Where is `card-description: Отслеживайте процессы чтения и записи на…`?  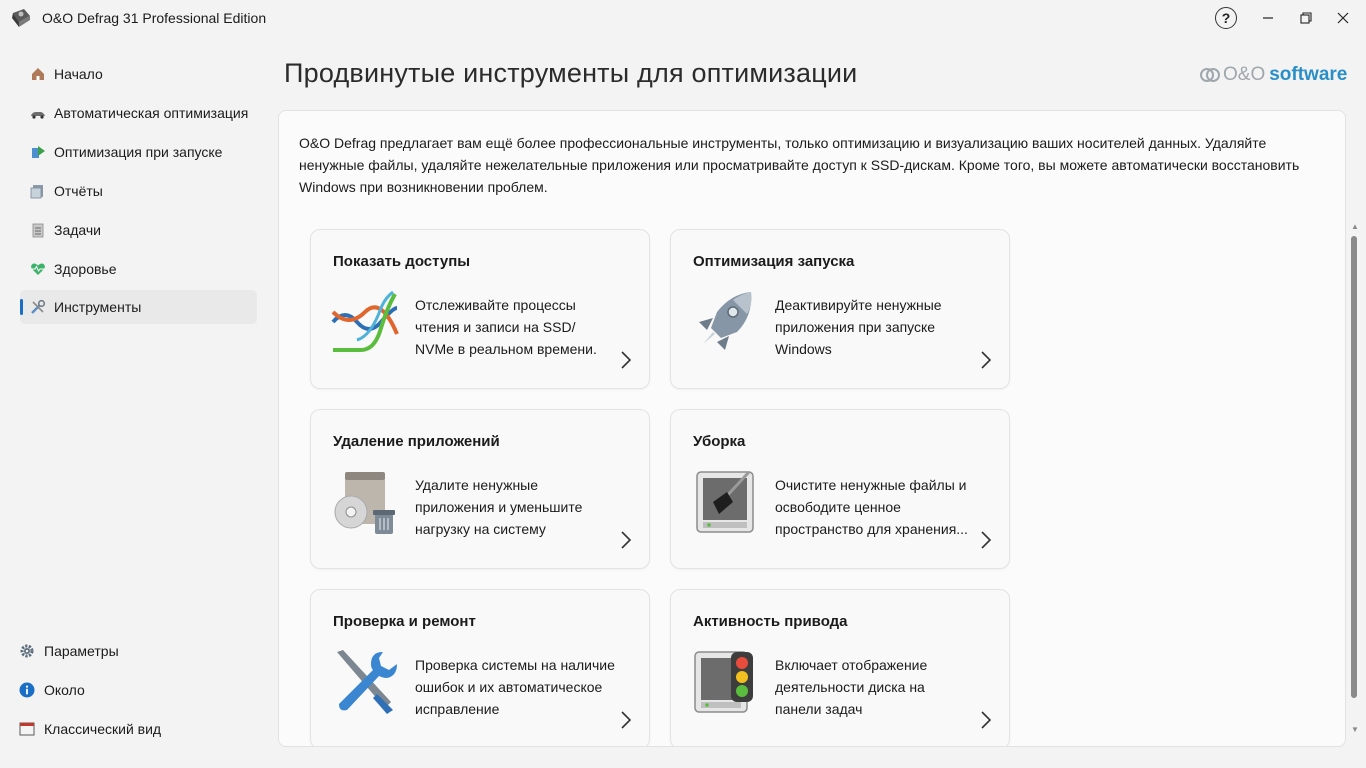 card-description: Отслеживайте процессы чтения и записи на… is located at coordinates (506, 327).